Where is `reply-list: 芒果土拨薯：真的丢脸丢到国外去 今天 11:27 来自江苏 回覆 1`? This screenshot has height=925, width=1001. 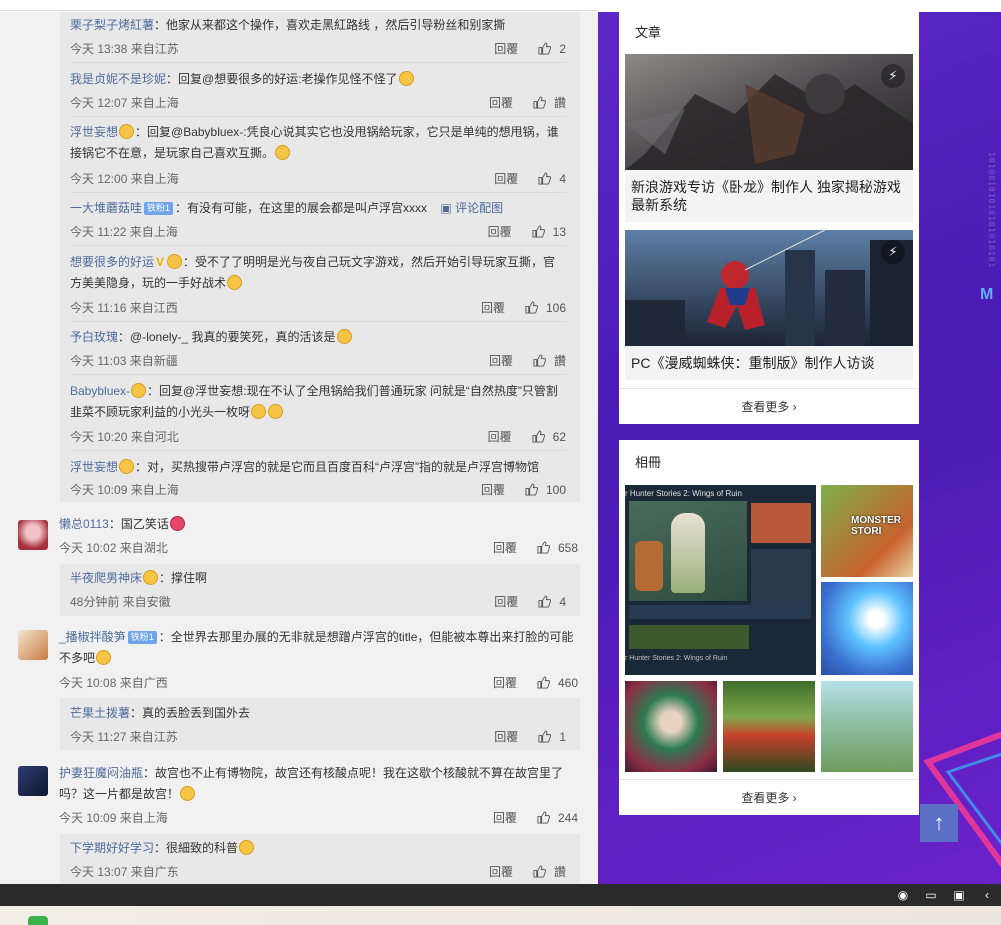 reply-list: 芒果土拨薯：真的丢脸丢到国外去 今天 11:27 来自江苏 回覆 1 is located at coordinates (320, 724).